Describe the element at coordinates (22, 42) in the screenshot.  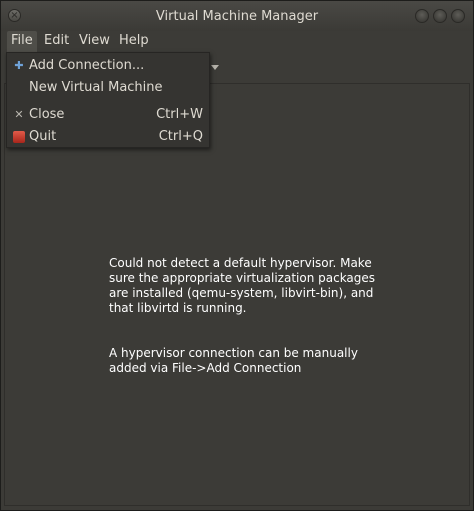
I see `menu-file: File` at that location.